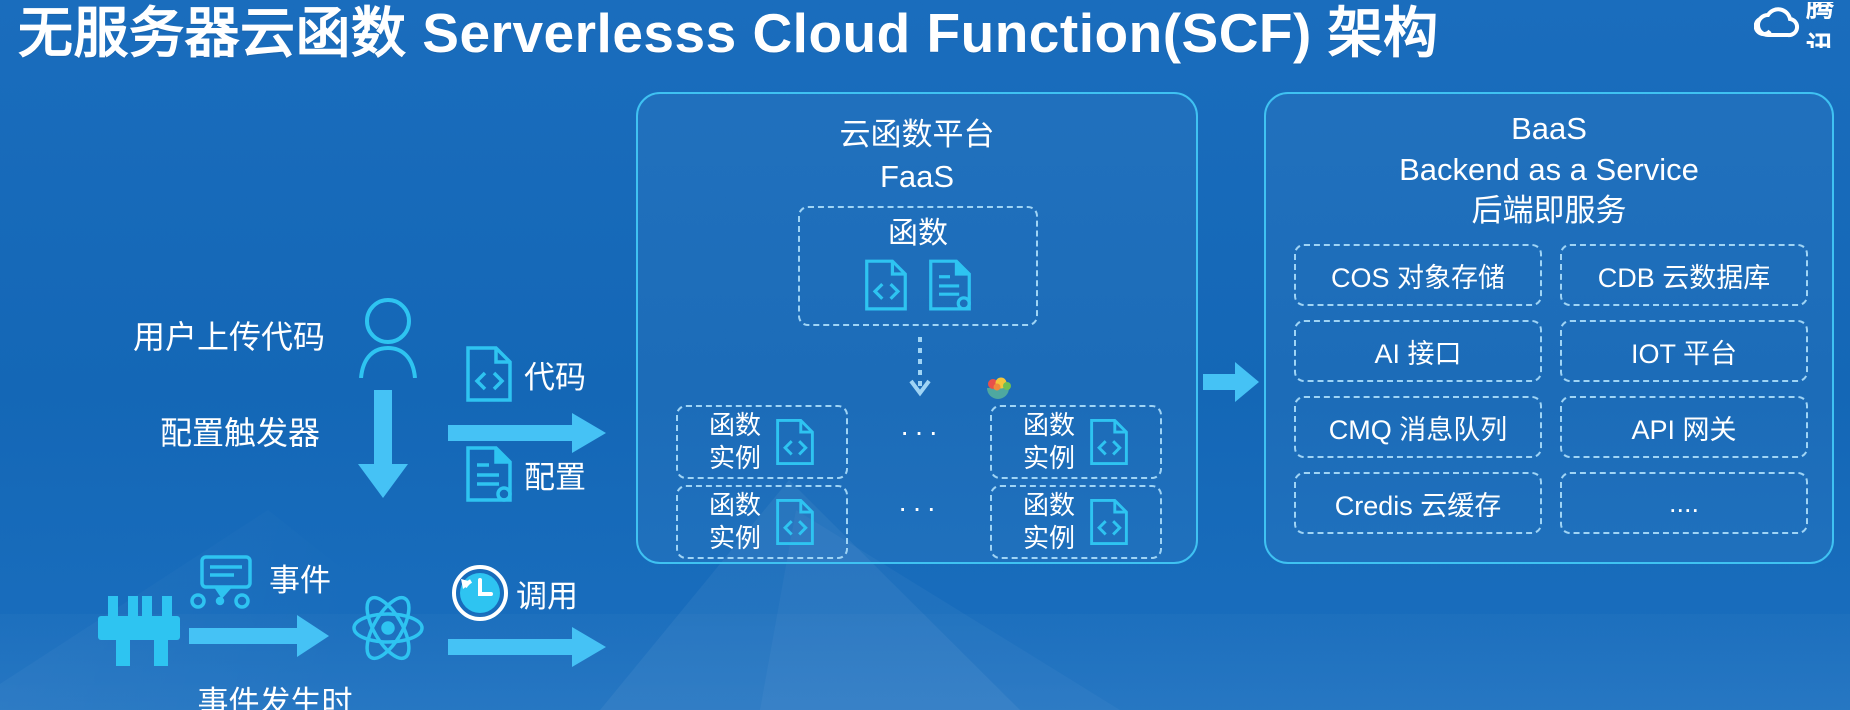 This screenshot has width=1850, height=710. I want to click on user-icon, so click(388, 338).